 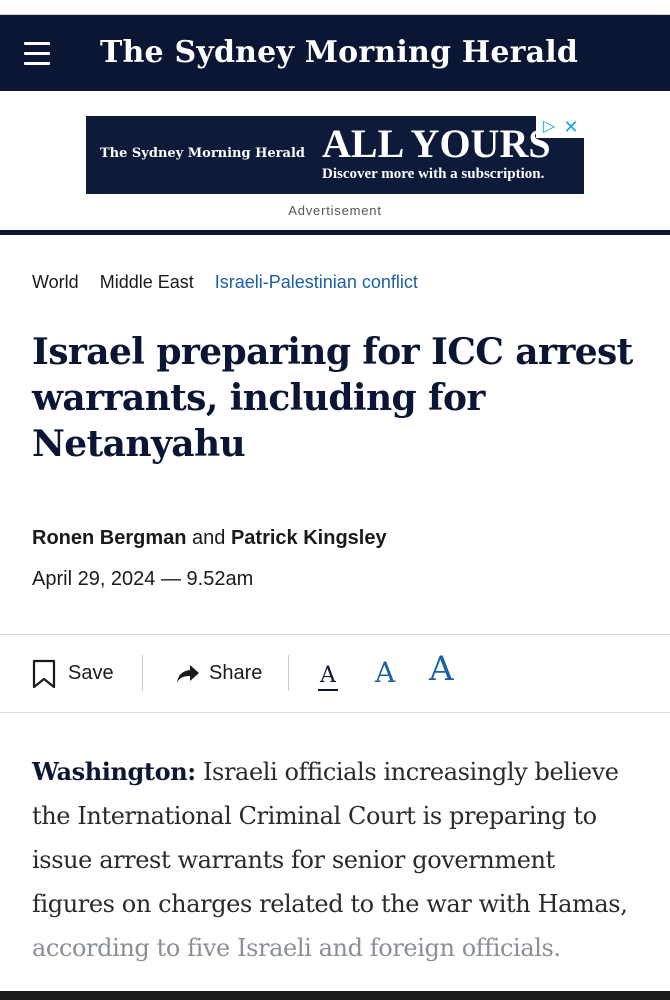 I want to click on ad-subline: Discover more with a subscription., so click(x=433, y=174).